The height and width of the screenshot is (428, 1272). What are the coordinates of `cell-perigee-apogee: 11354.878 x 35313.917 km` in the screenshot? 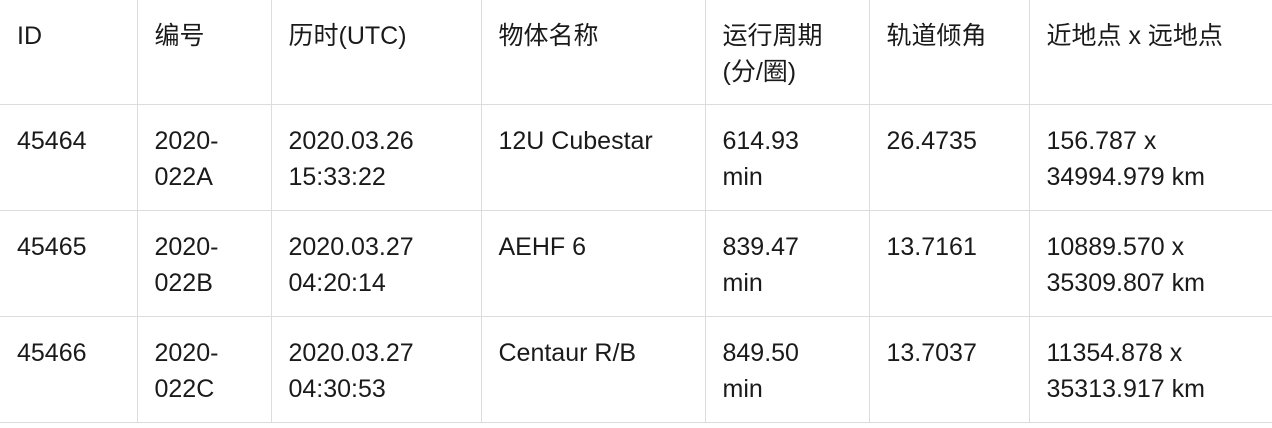 It's located at (1150, 369).